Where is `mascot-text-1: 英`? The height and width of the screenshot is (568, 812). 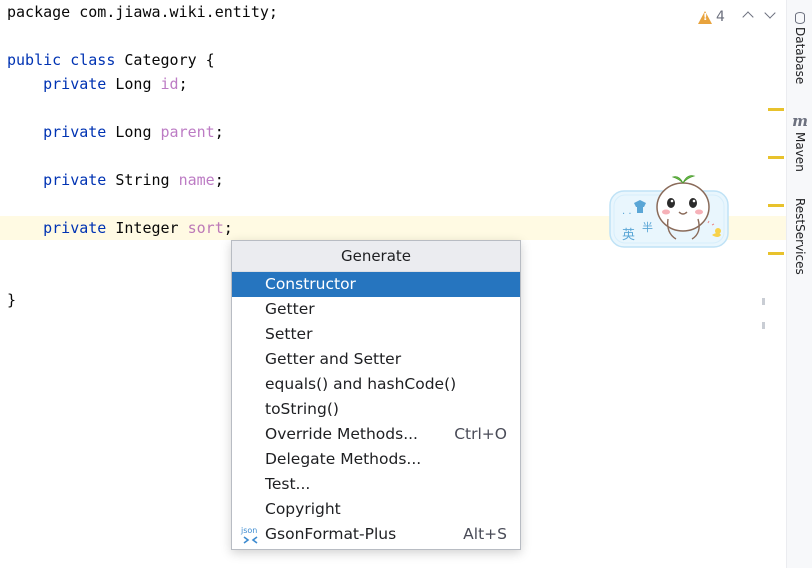
mascot-text-1: 英 is located at coordinates (628, 235).